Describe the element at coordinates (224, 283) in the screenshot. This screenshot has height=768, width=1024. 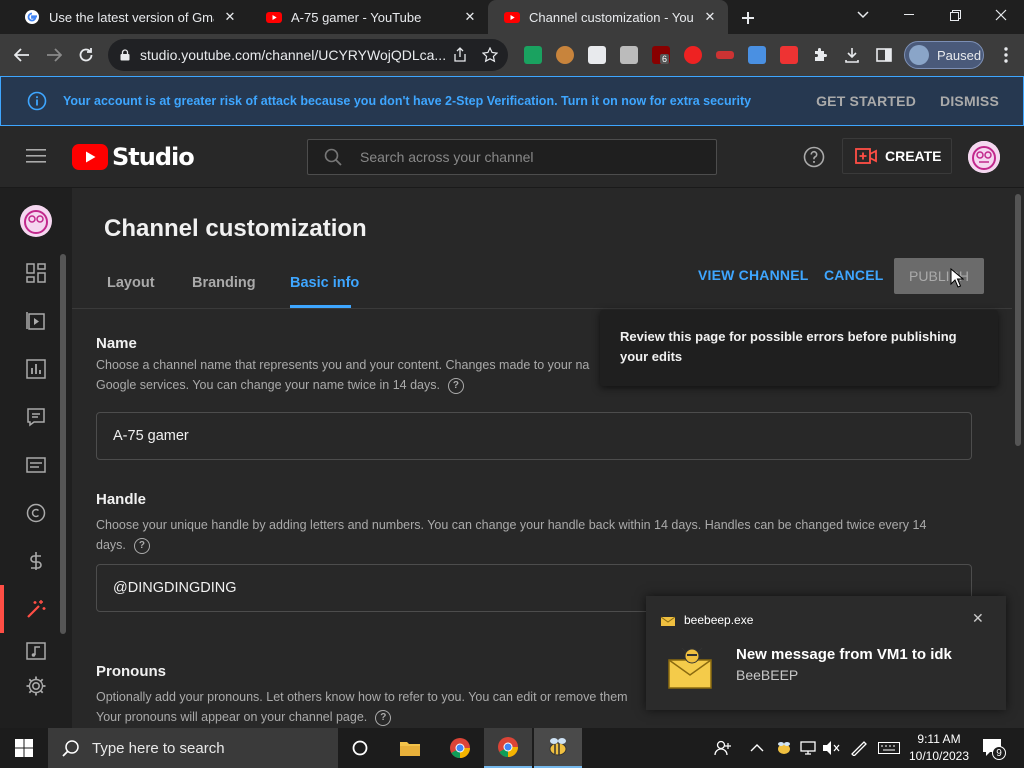
I see `tab-branding: Branding` at that location.